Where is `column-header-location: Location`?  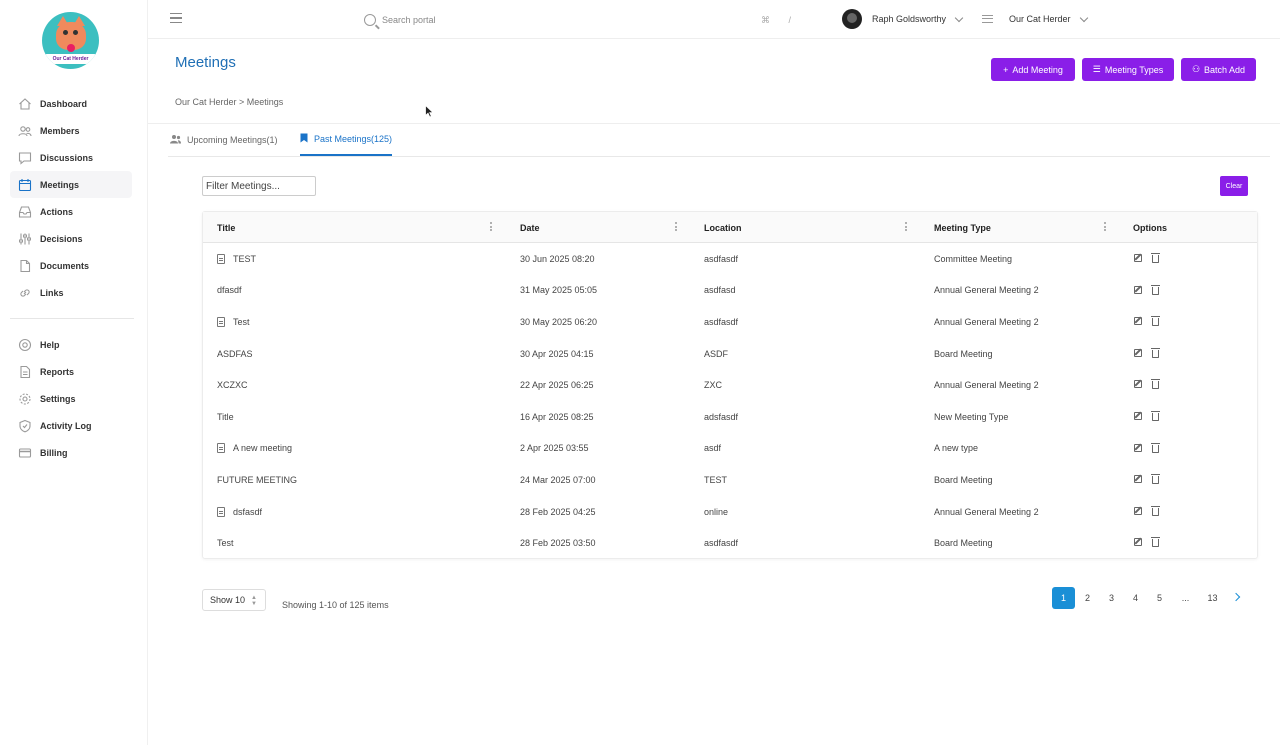 column-header-location: Location is located at coordinates (723, 227).